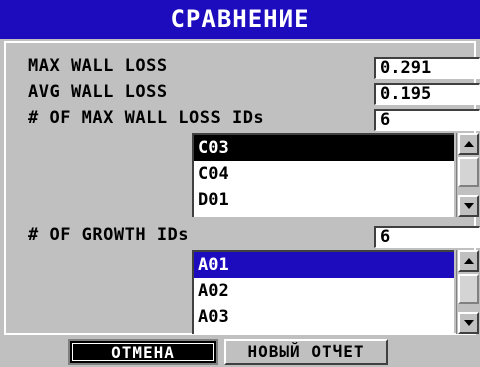 The image size is (480, 367). Describe the element at coordinates (109, 235) in the screenshot. I see `growth-ids-label: # OF GROWTH IDs` at that location.